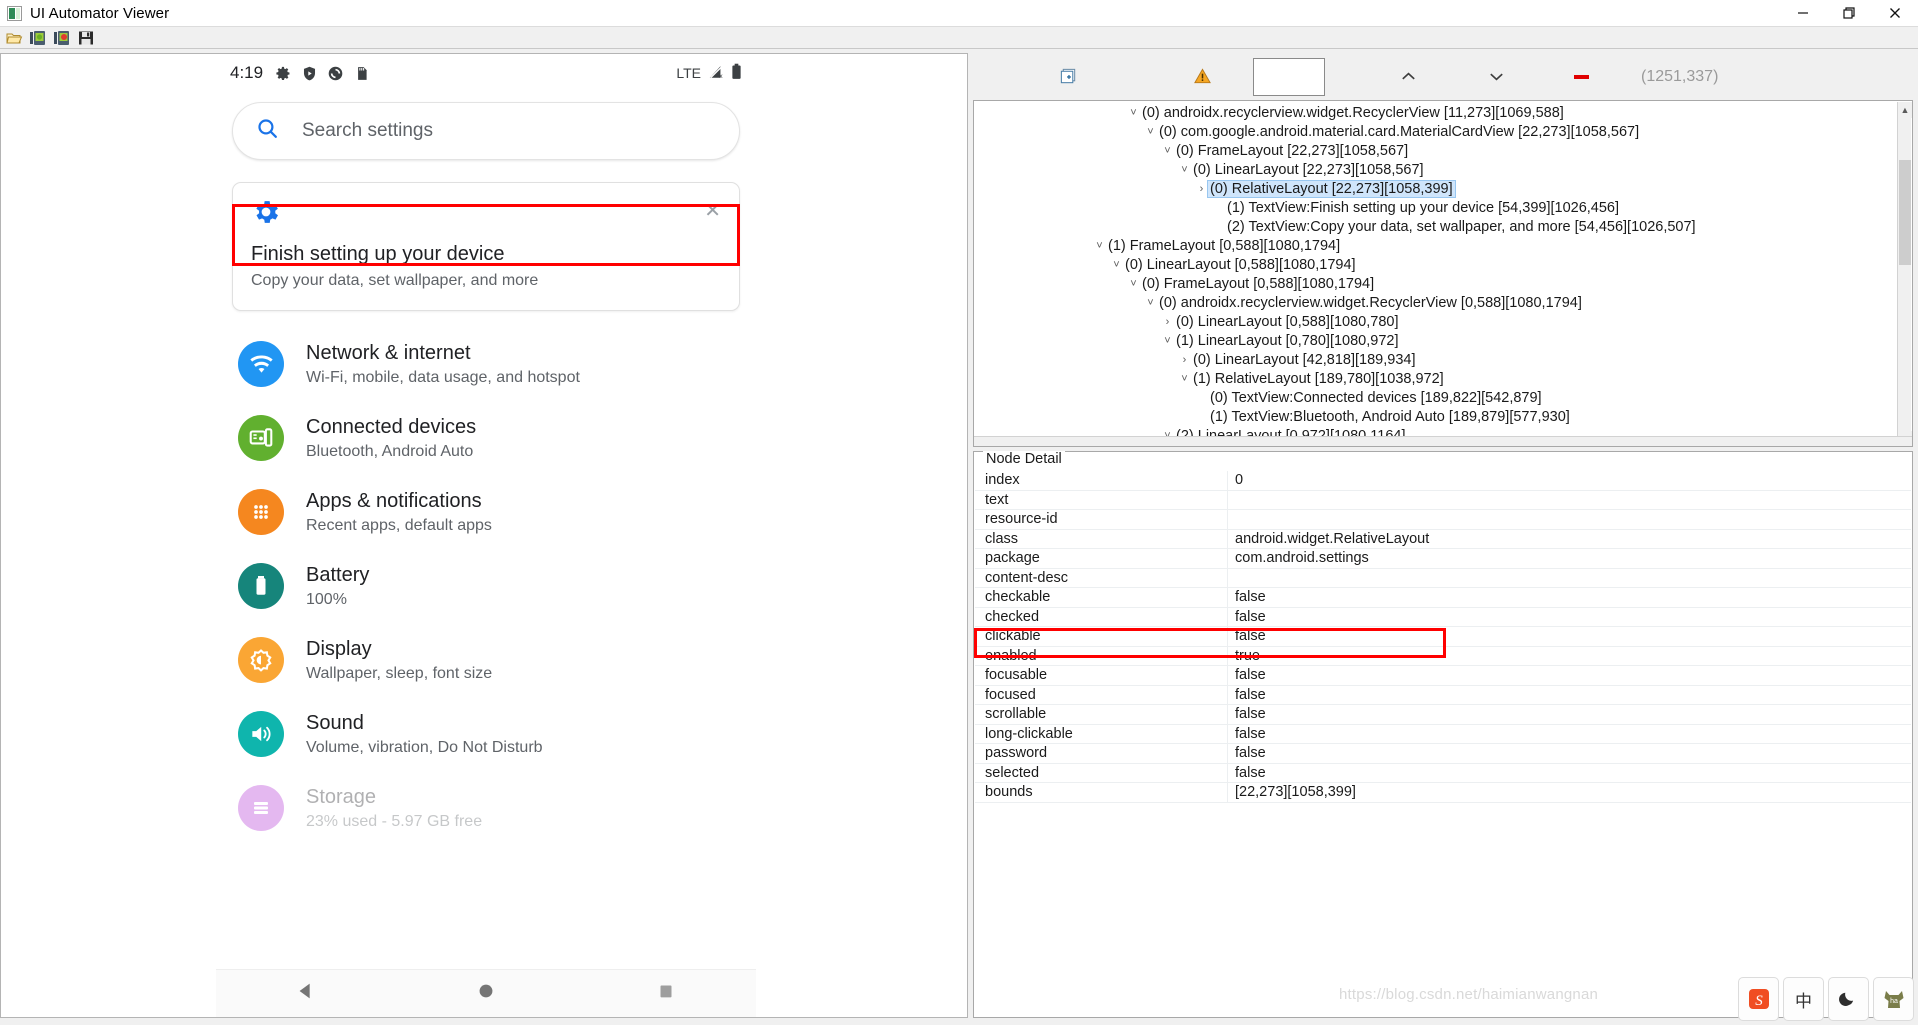 This screenshot has width=1918, height=1025. Describe the element at coordinates (1826, 999) in the screenshot. I see `system-tray: S 中 ha` at that location.